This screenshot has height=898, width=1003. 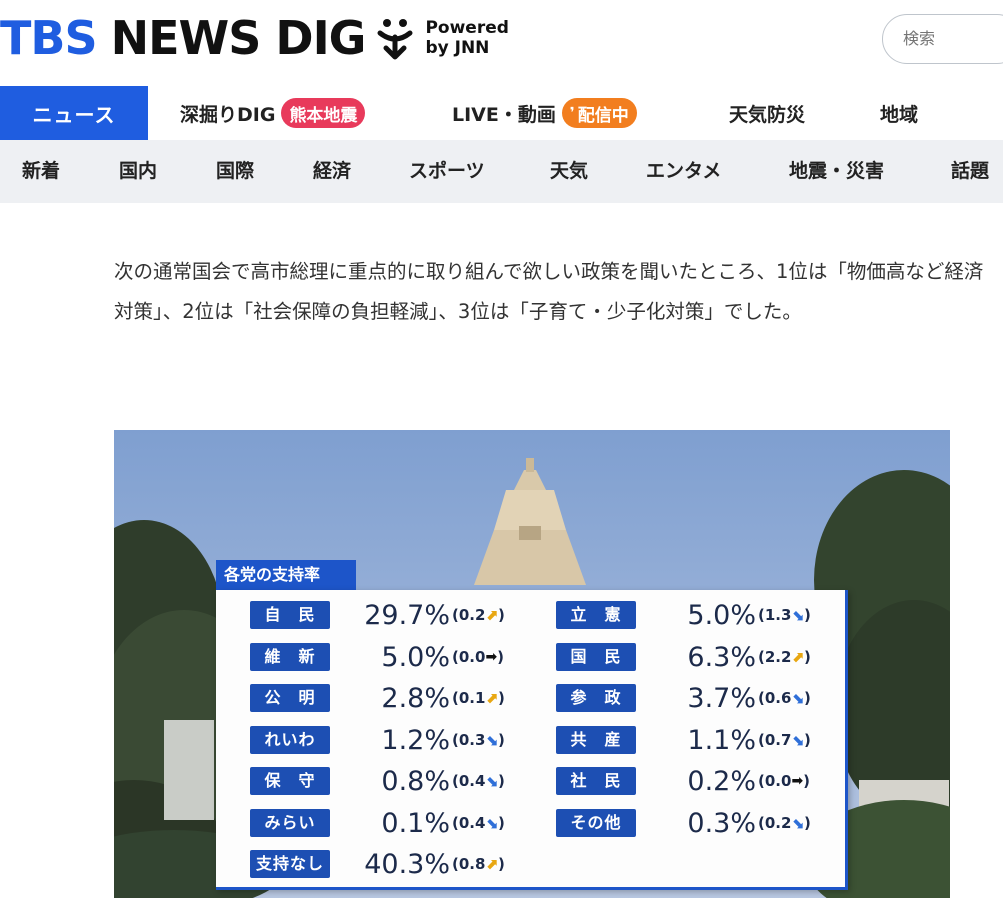 What do you see at coordinates (721, 823) in the screenshot?
I see `rating-percent: 0.3%` at bounding box center [721, 823].